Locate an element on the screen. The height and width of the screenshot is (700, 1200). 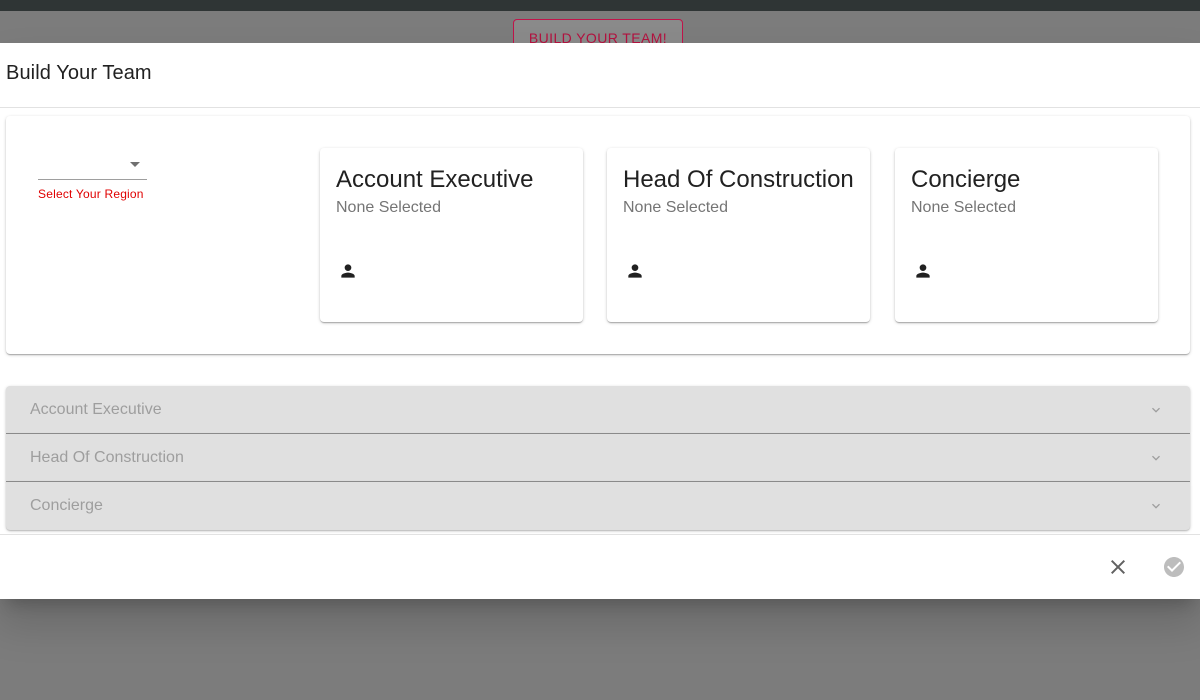
close-icon is located at coordinates (1118, 567).